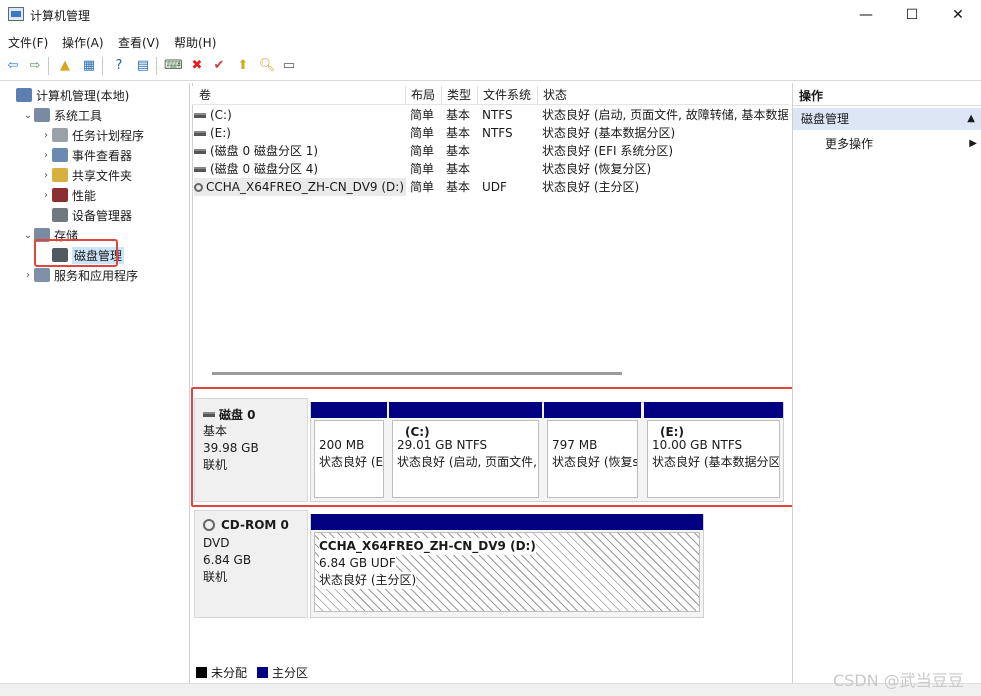  I want to click on watermark: CSDN @武当豆豆, so click(898, 680).